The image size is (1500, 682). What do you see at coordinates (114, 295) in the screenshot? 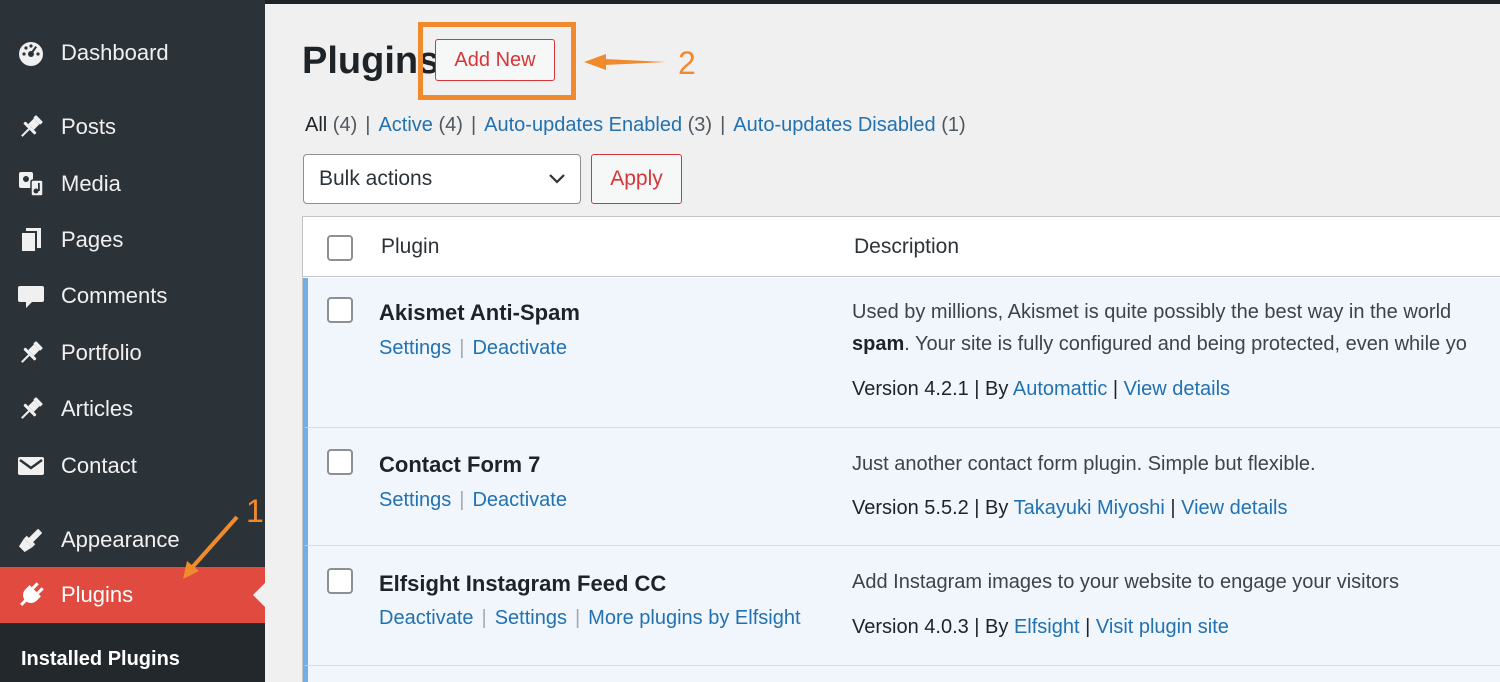
I see `sidebar-item-label: Comments` at bounding box center [114, 295].